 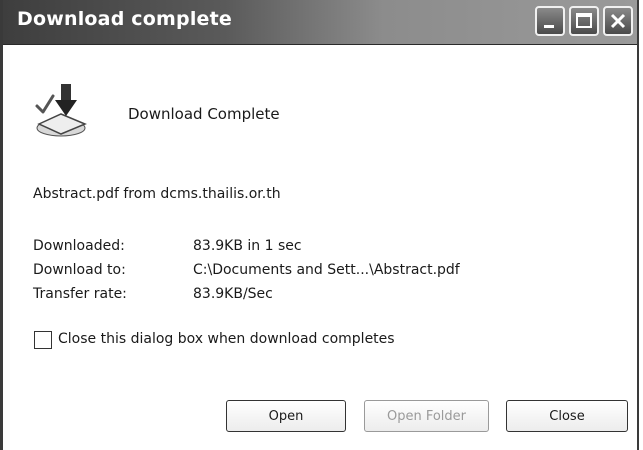 I want to click on close-window-button, so click(x=618, y=21).